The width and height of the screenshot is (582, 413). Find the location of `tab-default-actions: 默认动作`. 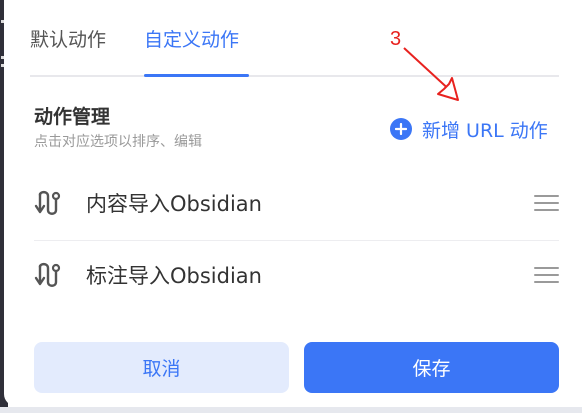

tab-default-actions: 默认动作 is located at coordinates (68, 40).